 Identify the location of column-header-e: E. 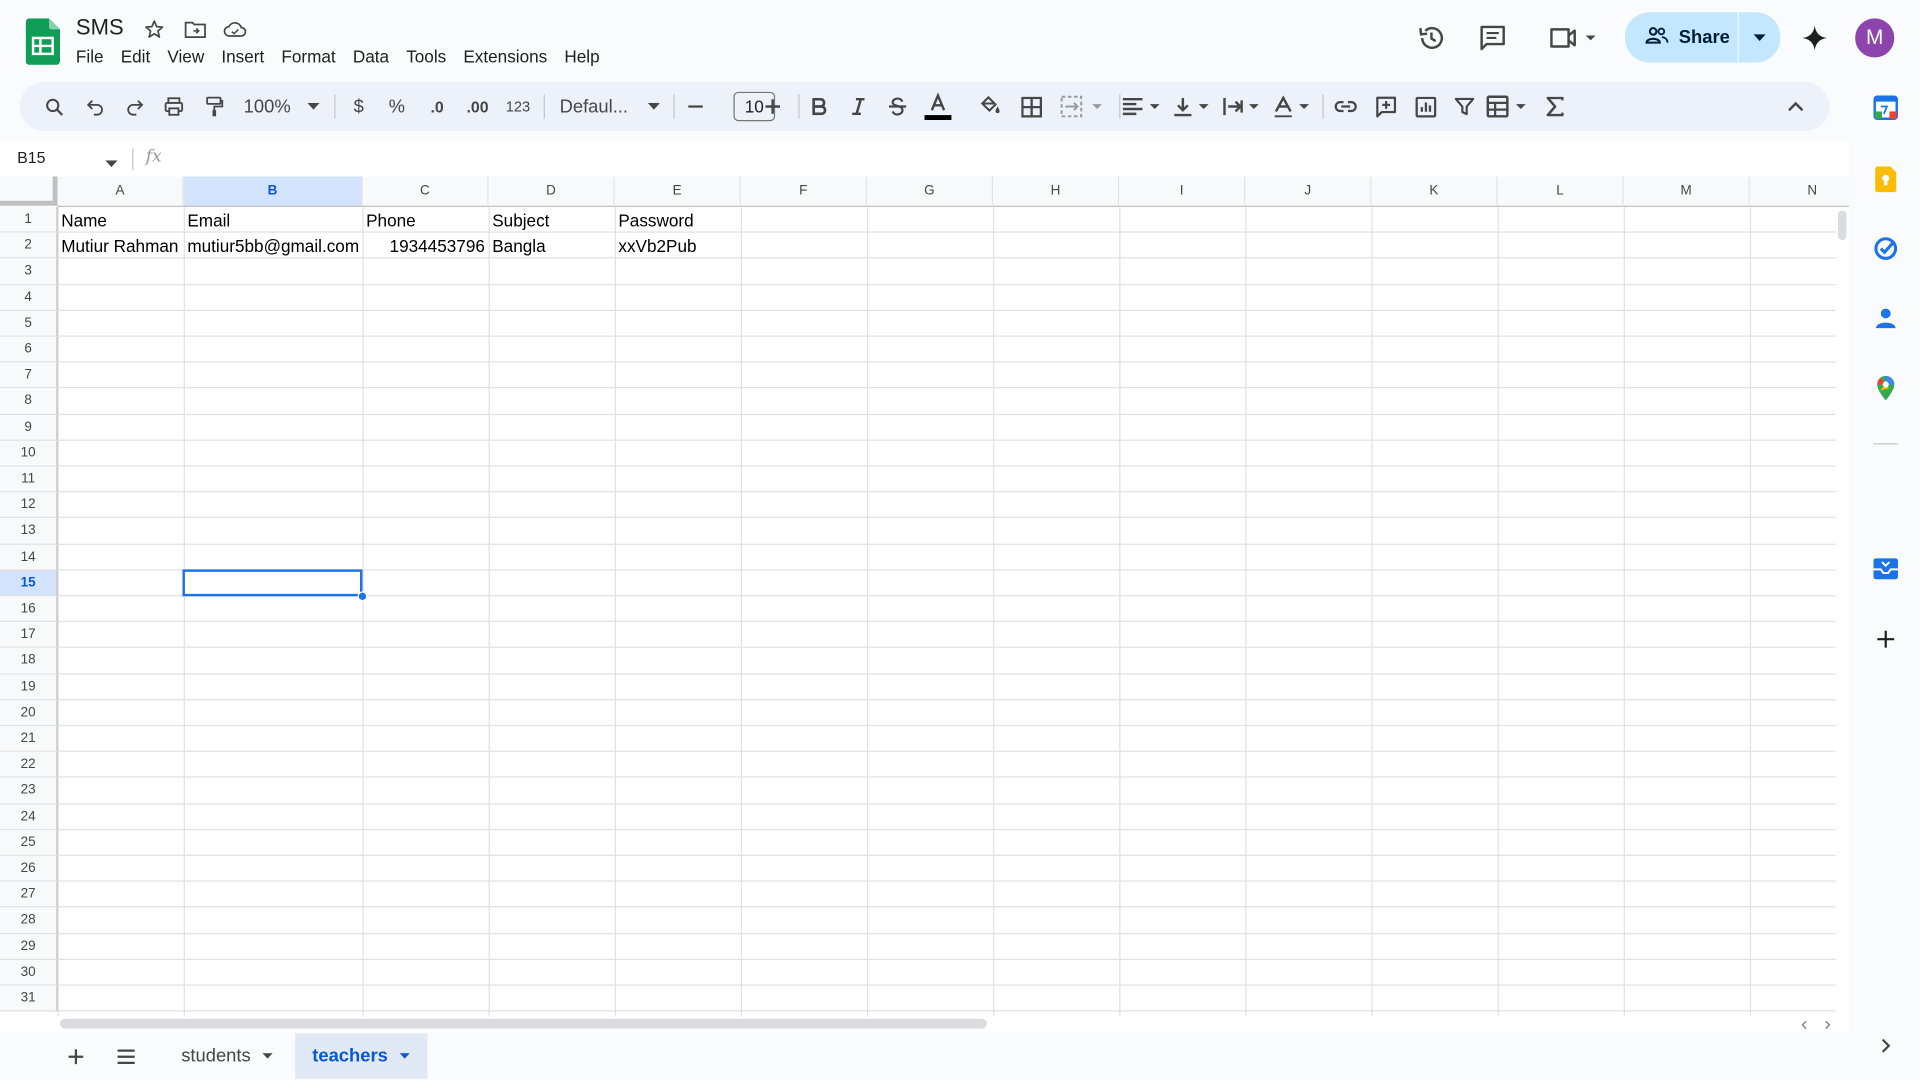
(677, 191).